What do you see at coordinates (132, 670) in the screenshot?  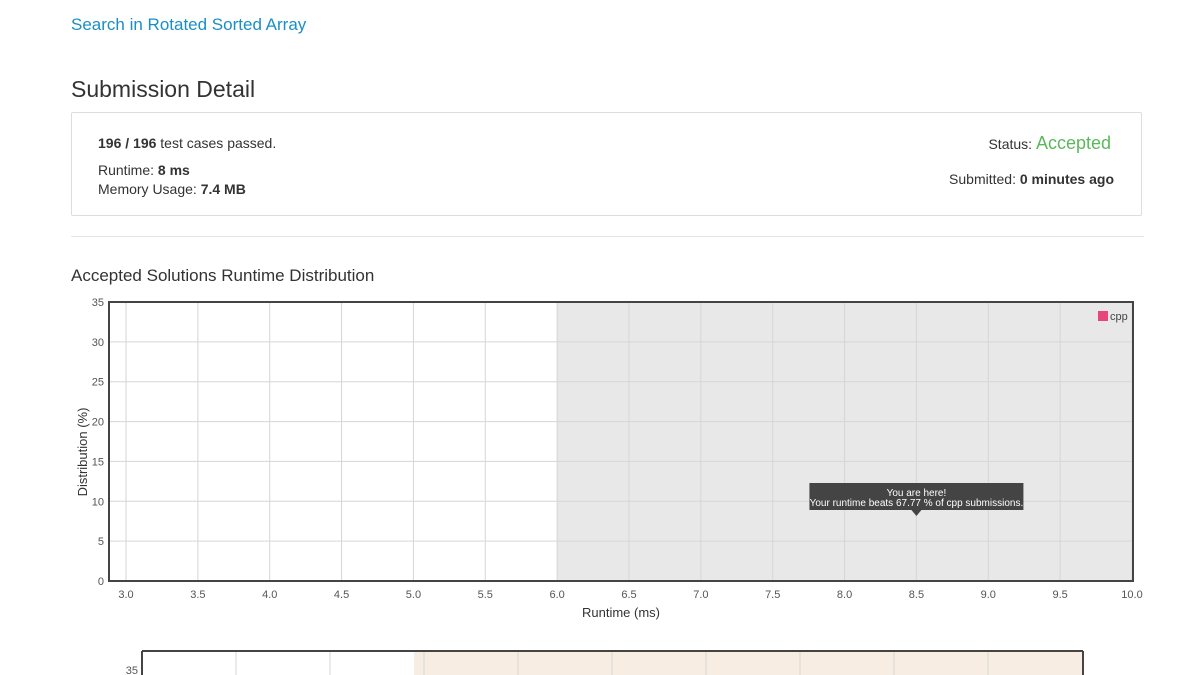 I see `memory-y-tick-label: 35` at bounding box center [132, 670].